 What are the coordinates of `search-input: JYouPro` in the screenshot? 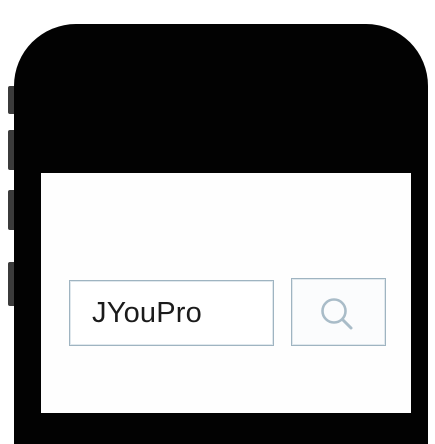 It's located at (171, 313).